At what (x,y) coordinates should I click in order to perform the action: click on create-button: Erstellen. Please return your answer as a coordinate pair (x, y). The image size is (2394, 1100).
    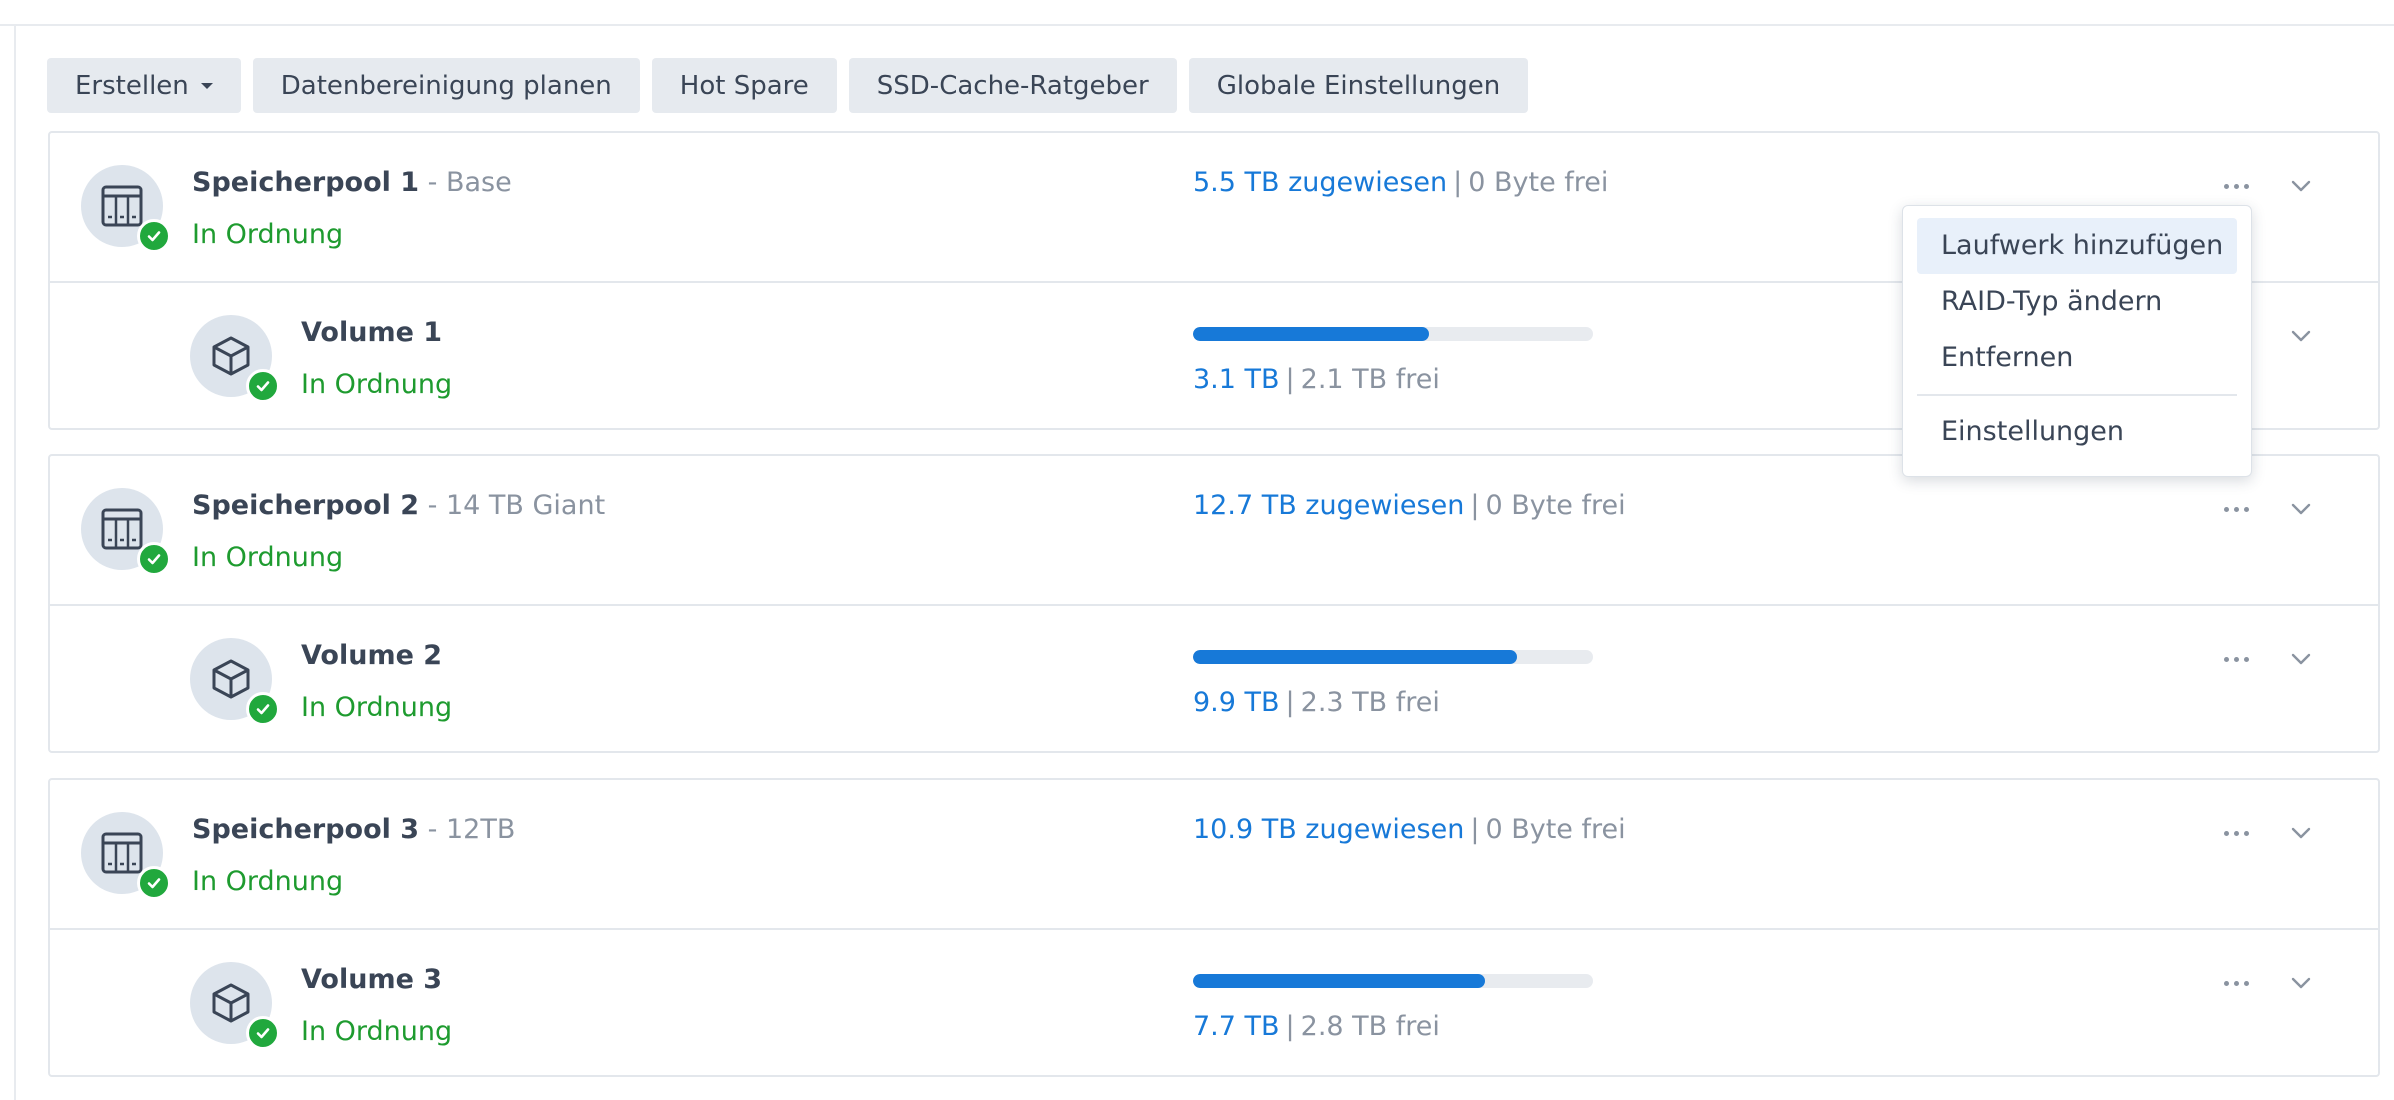
    Looking at the image, I should click on (144, 85).